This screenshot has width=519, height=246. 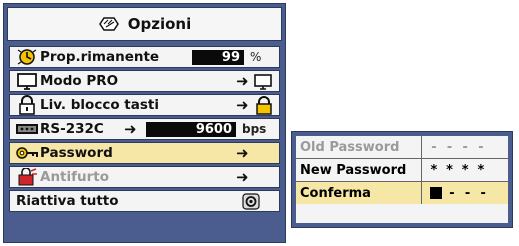 I want to click on rs232c-unit: bps, so click(x=254, y=129).